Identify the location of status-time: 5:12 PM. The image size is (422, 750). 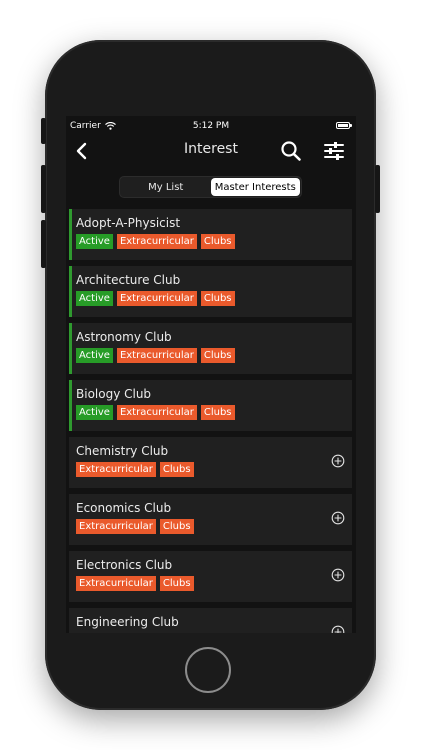
(211, 126).